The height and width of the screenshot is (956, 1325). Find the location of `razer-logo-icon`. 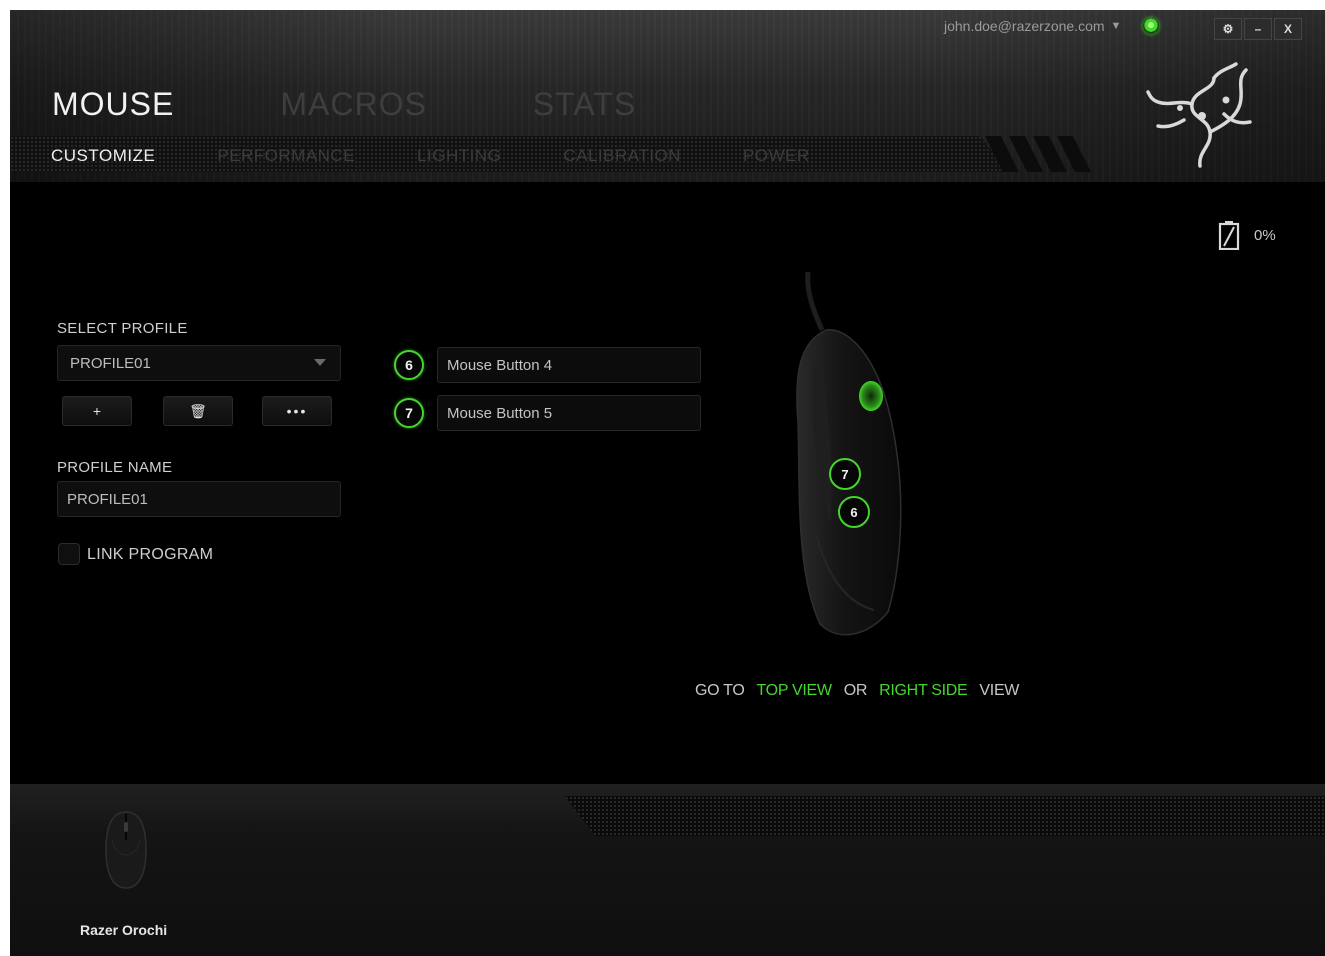

razer-logo-icon is located at coordinates (1199, 115).